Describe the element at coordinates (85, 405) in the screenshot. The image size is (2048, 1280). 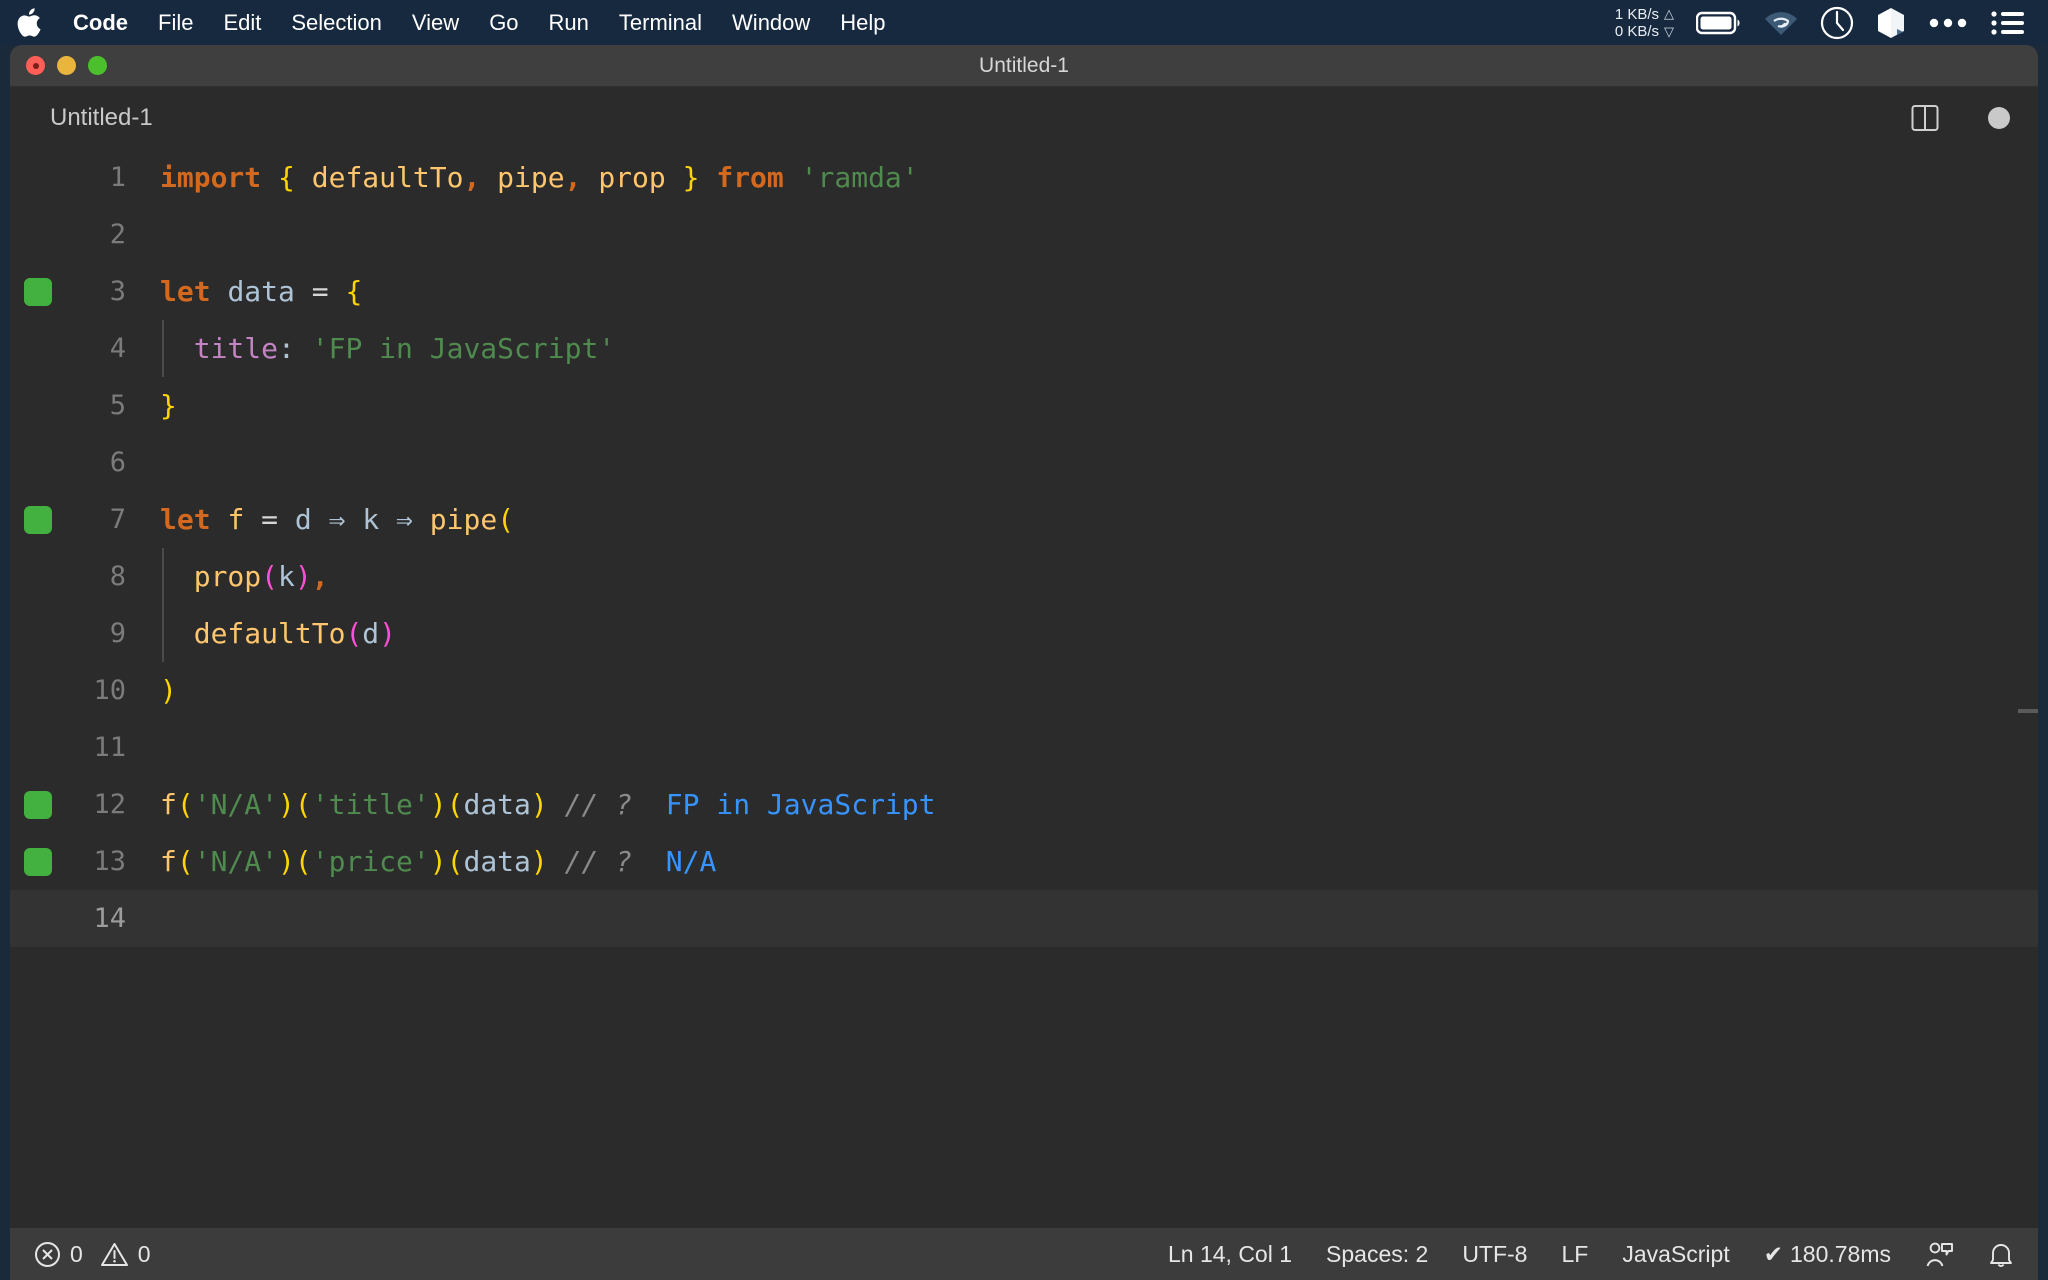
I see `line-gutter: 5` at that location.